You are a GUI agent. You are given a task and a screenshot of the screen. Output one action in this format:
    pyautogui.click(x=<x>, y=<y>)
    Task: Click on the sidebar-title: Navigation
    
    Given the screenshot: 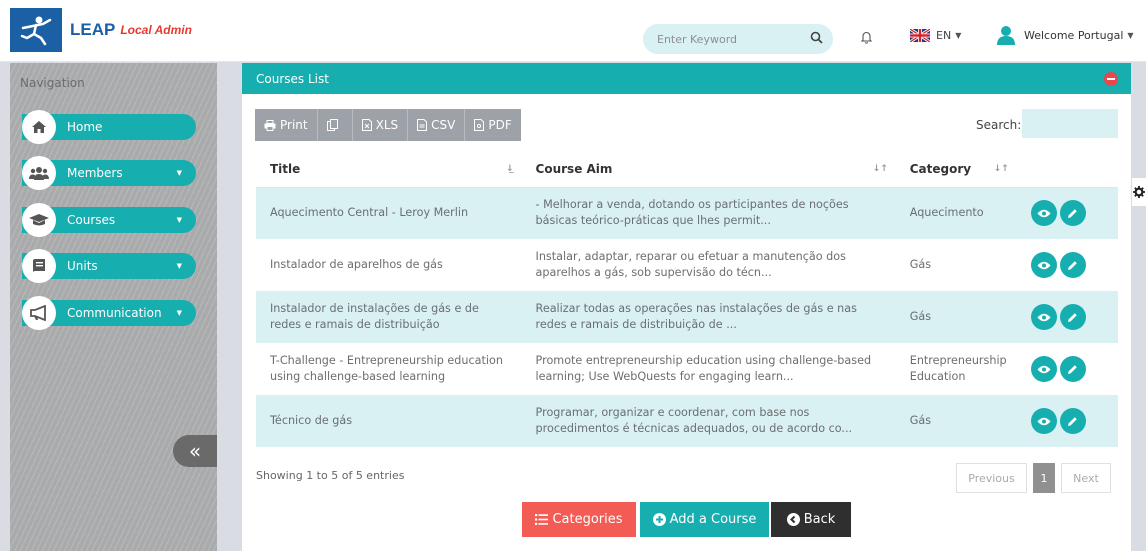 What is the action you would take?
    pyautogui.click(x=52, y=83)
    